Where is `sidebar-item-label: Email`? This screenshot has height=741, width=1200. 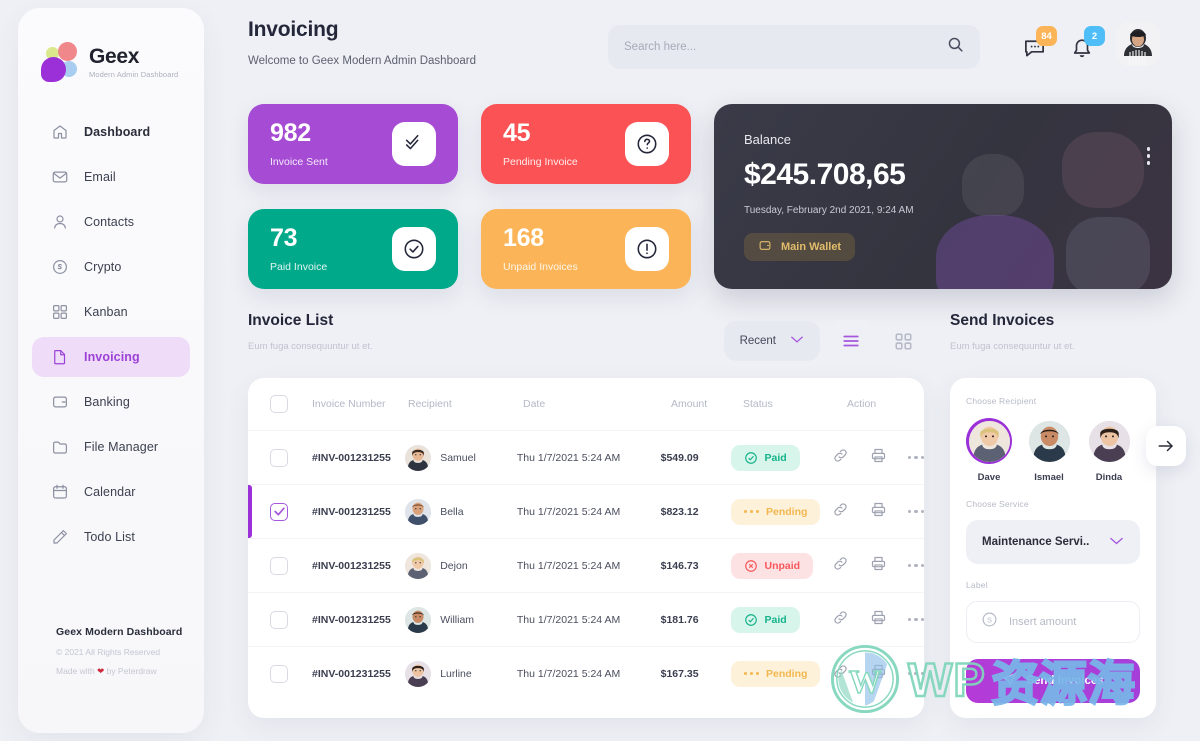 sidebar-item-label: Email is located at coordinates (100, 177).